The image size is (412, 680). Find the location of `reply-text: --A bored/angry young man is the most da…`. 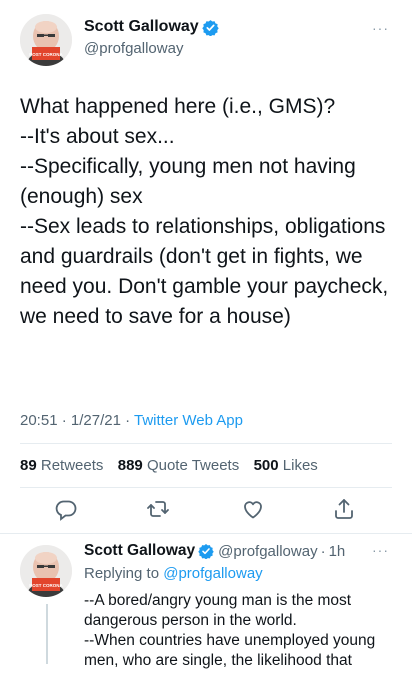

reply-text: --A bored/angry young man is the most da… is located at coordinates (230, 630).